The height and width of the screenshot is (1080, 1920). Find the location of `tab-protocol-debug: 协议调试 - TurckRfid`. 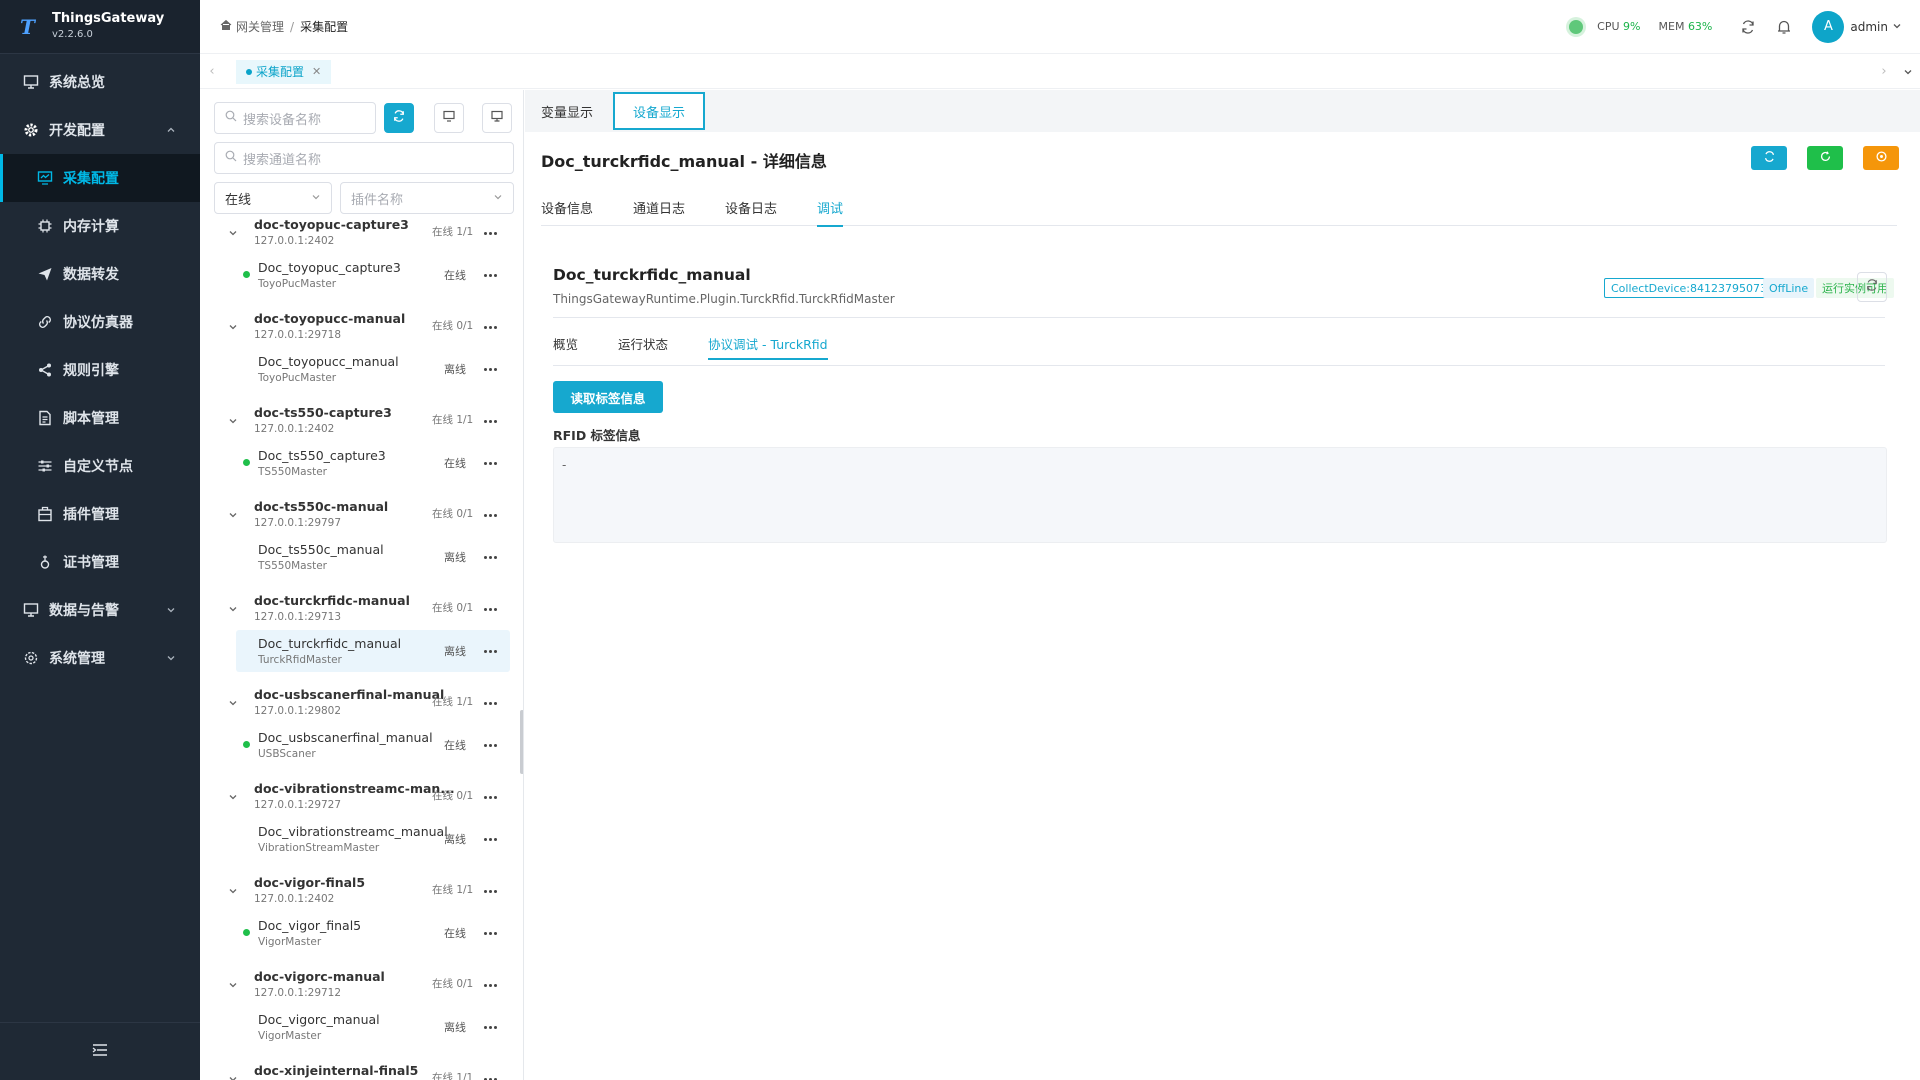

tab-protocol-debug: 协议调试 - TurckRfid is located at coordinates (768, 347).